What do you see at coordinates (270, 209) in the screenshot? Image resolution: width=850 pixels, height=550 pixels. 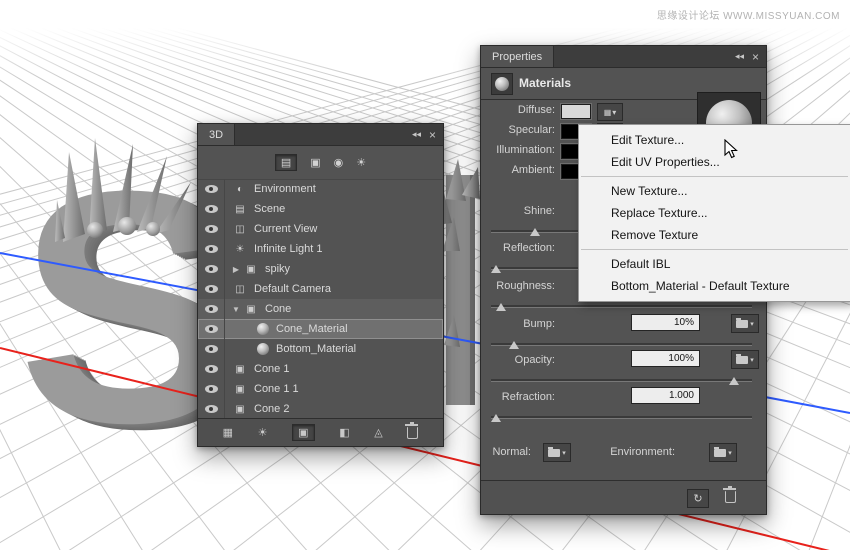 I see `row-label: Scene` at bounding box center [270, 209].